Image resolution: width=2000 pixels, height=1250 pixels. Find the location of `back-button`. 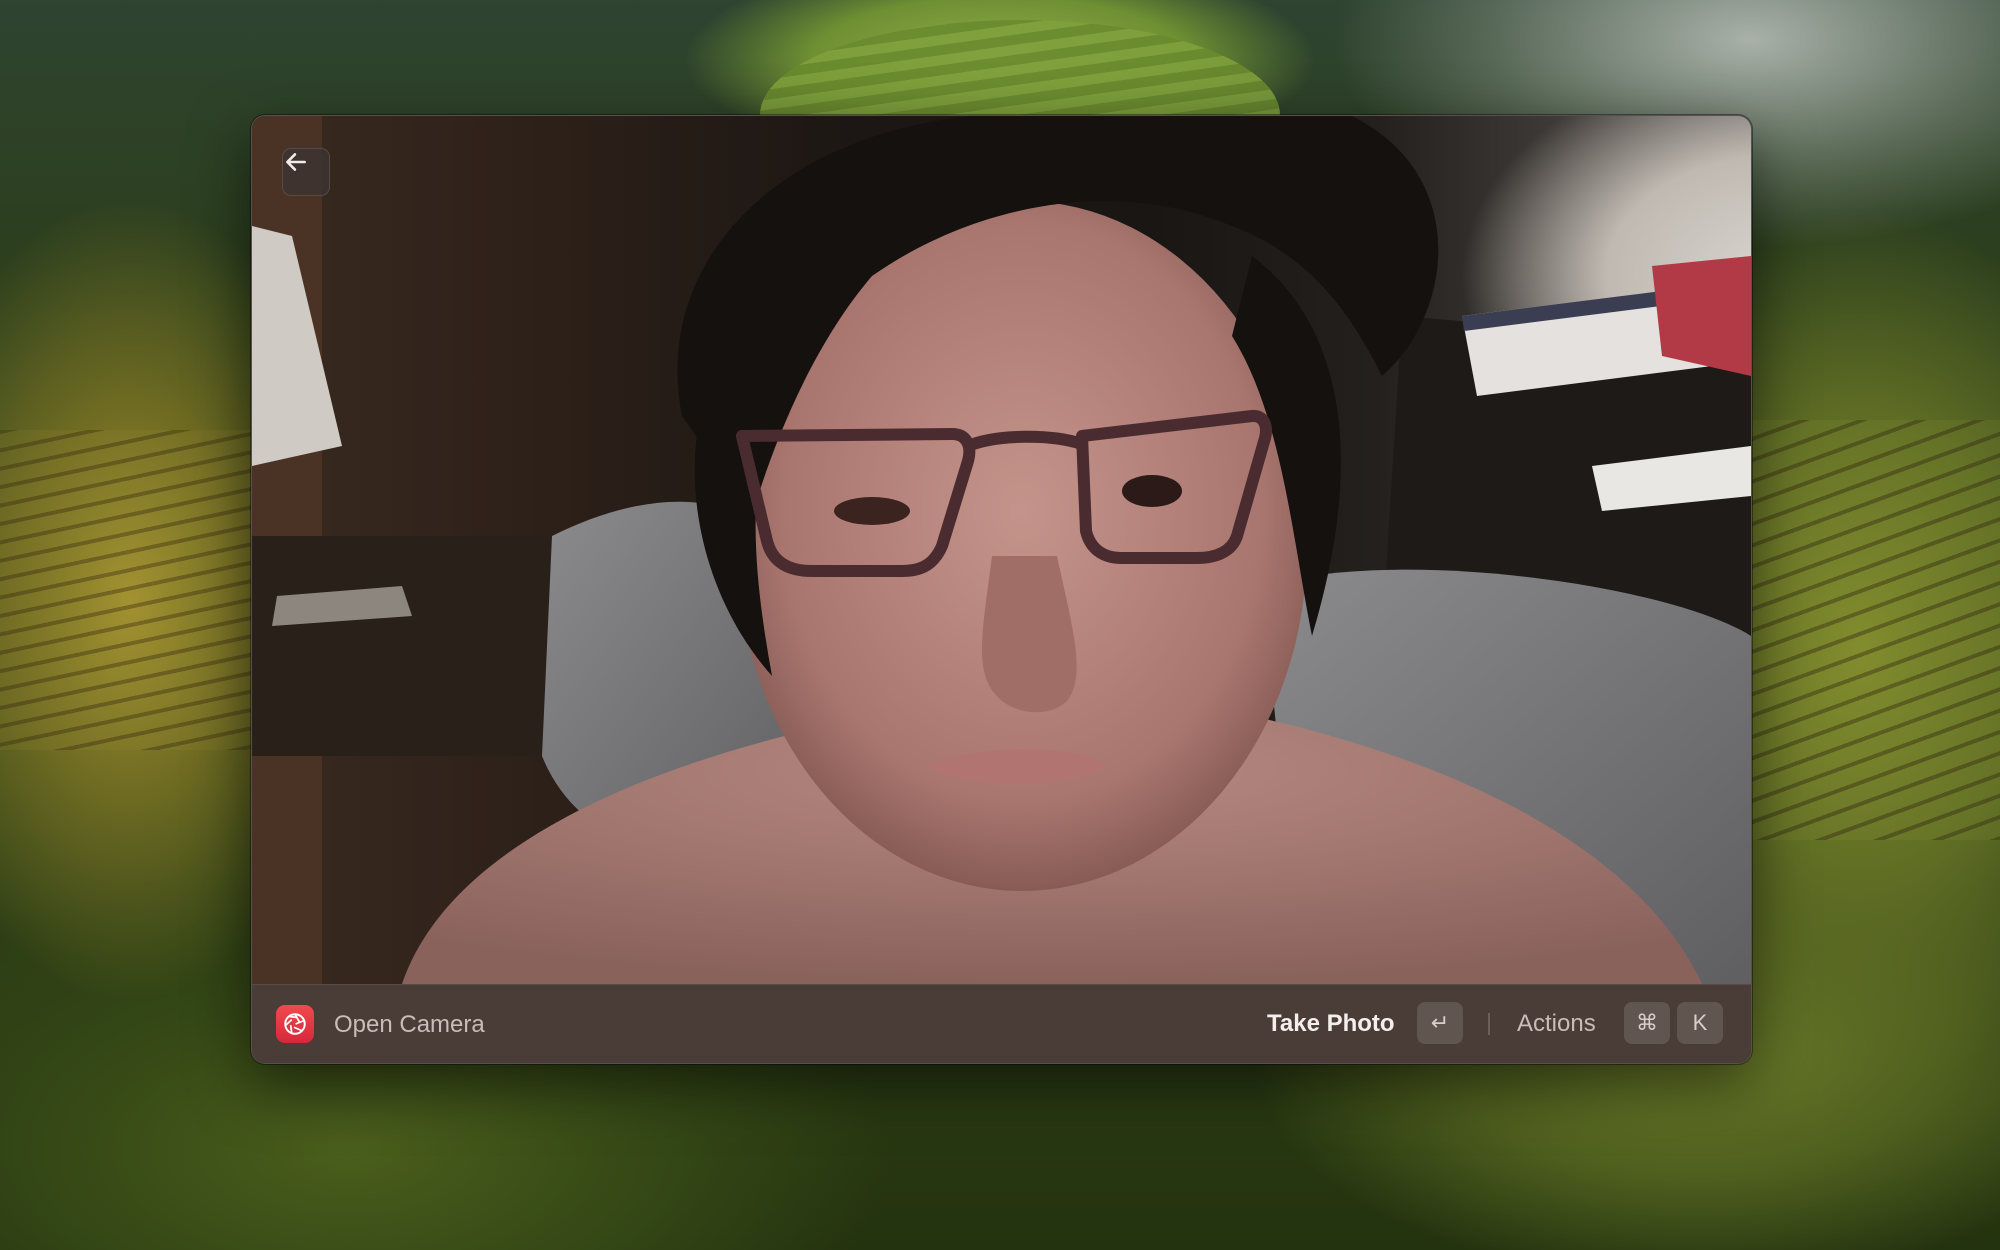

back-button is located at coordinates (306, 172).